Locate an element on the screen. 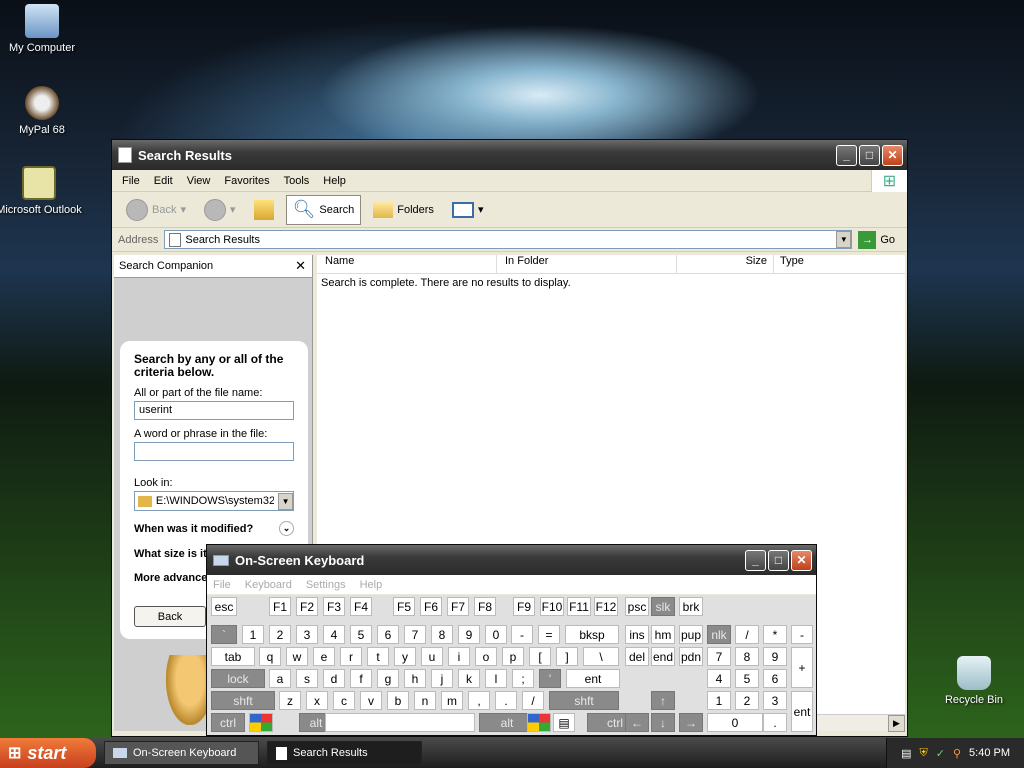  search-tray-icon: ⚲ is located at coordinates (957, 753).